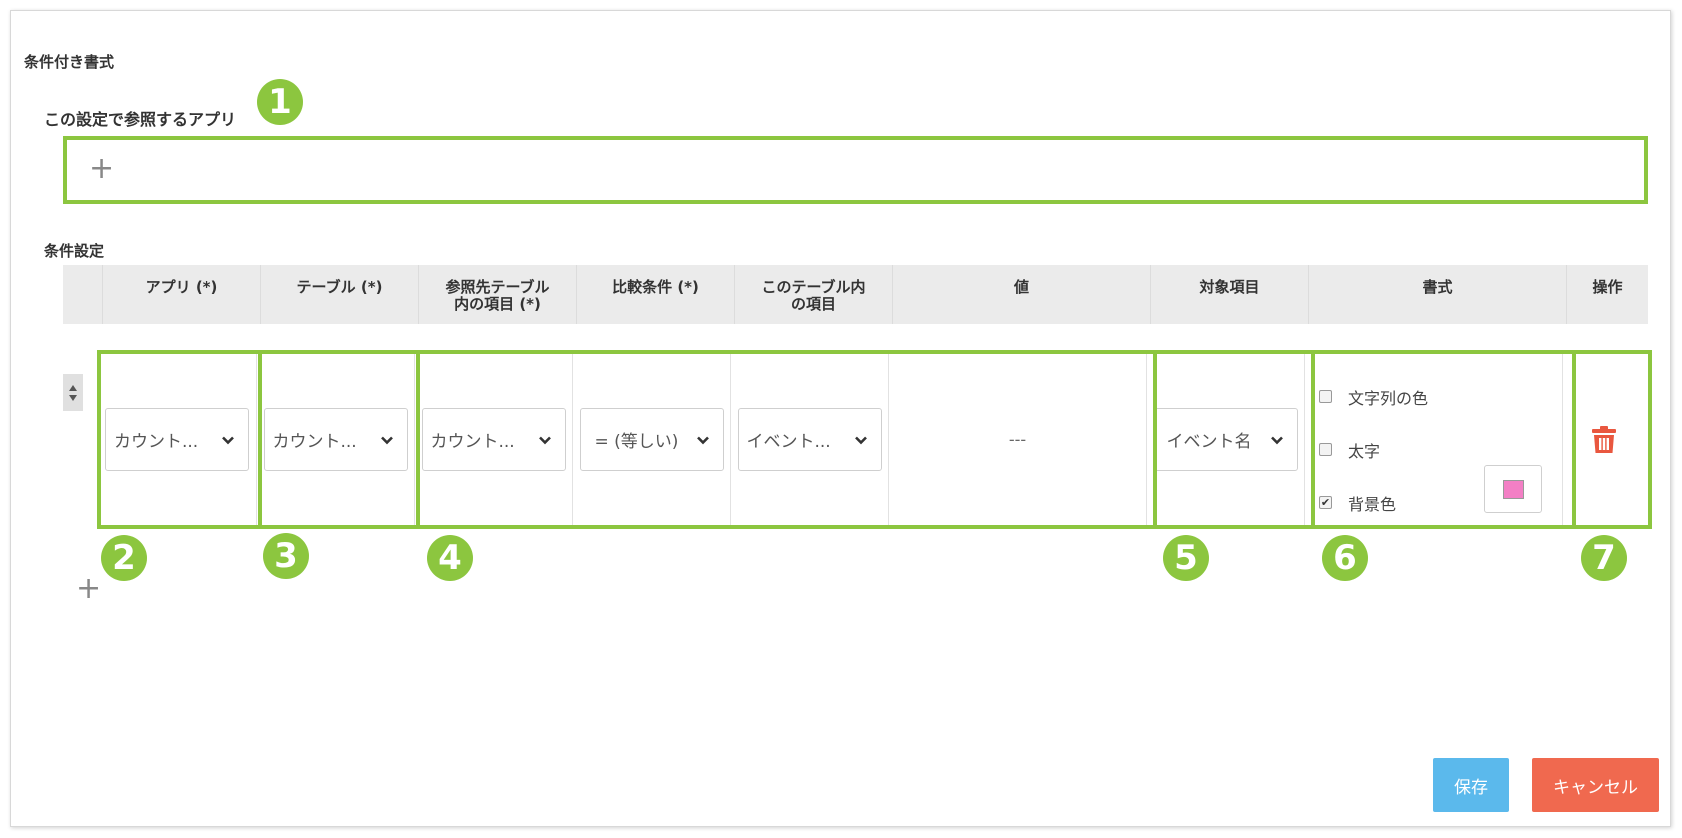 Image resolution: width=1682 pixels, height=838 pixels. I want to click on badge-7: 7, so click(1604, 558).